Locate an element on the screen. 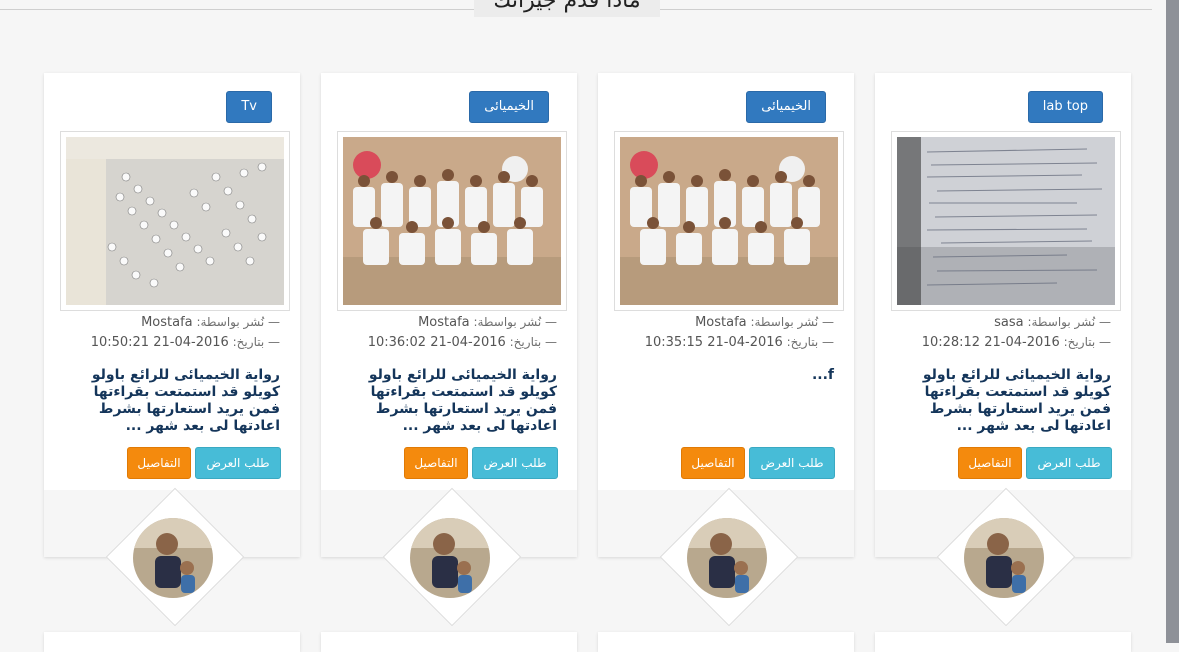 Image resolution: width=1179 pixels, height=652 pixels. date-line: — بتاريخ: 2016-04-21 10:36:02 is located at coordinates (447, 342).